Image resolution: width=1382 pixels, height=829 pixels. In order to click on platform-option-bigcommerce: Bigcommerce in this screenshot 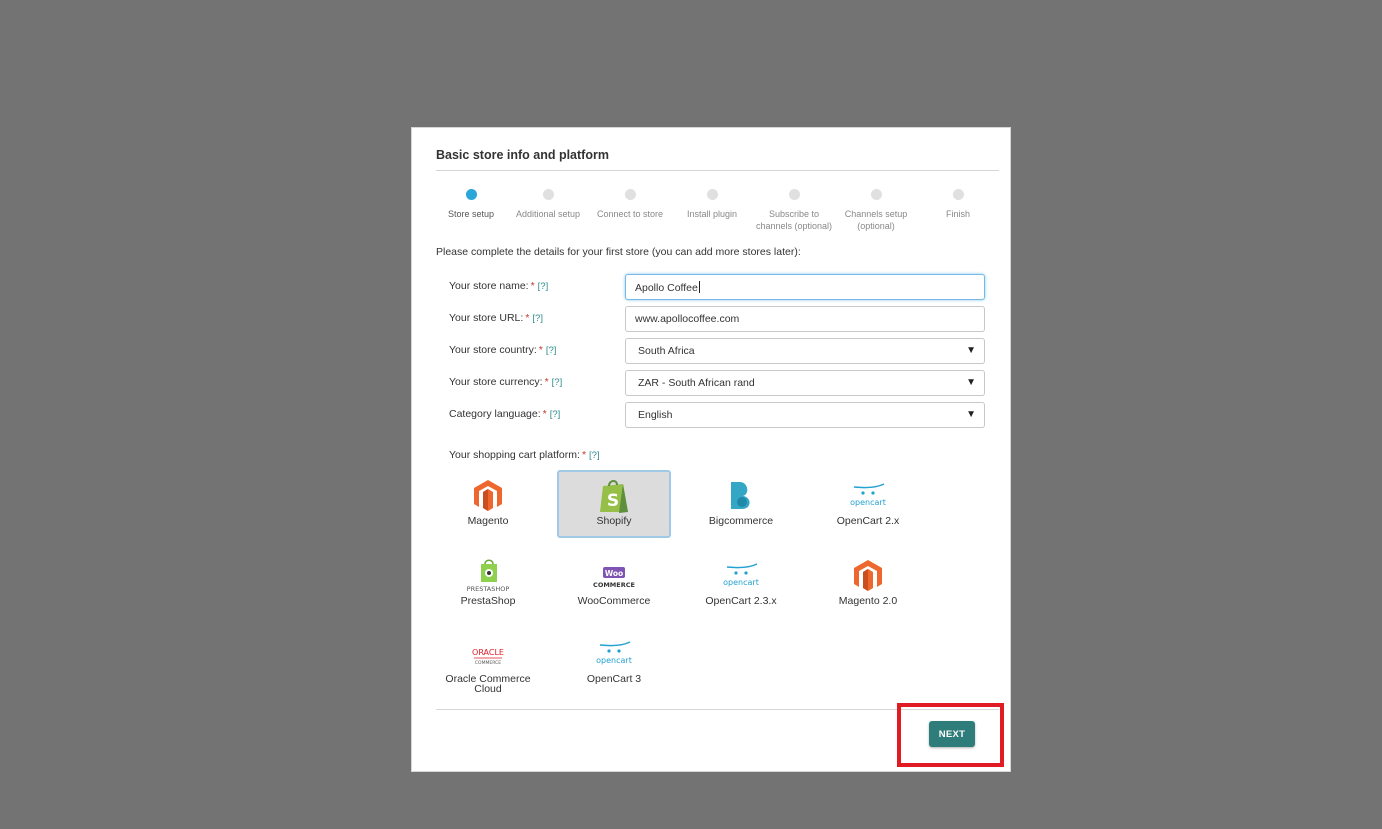, I will do `click(741, 505)`.